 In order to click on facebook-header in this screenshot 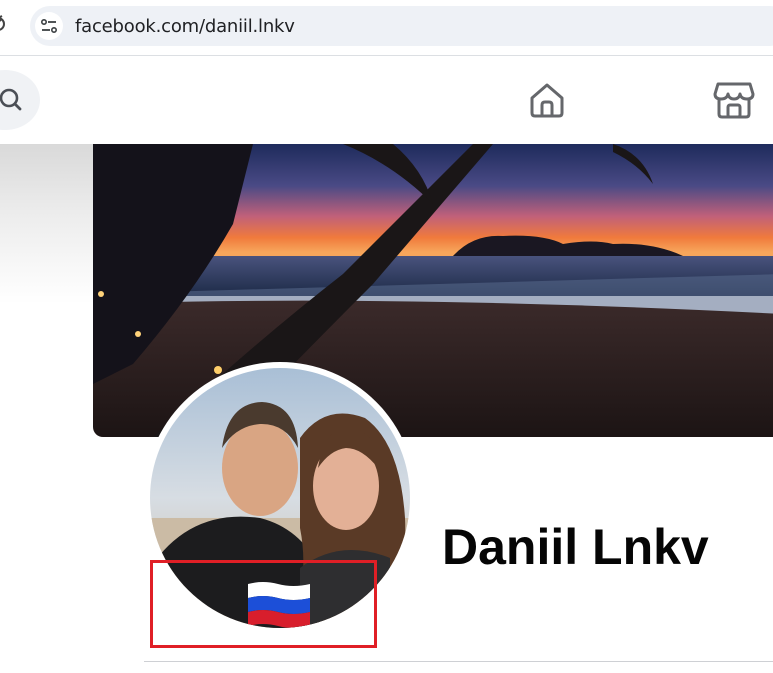, I will do `click(386, 100)`.